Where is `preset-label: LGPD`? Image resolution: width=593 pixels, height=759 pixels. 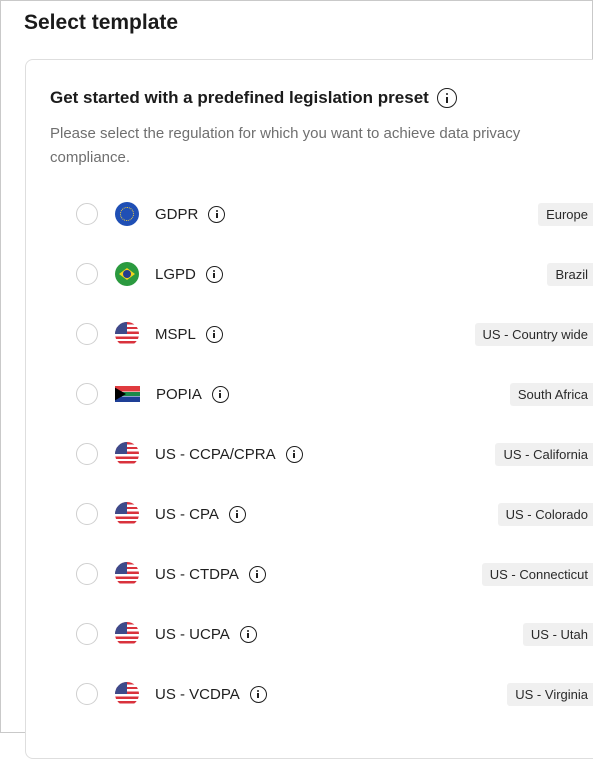 preset-label: LGPD is located at coordinates (175, 274).